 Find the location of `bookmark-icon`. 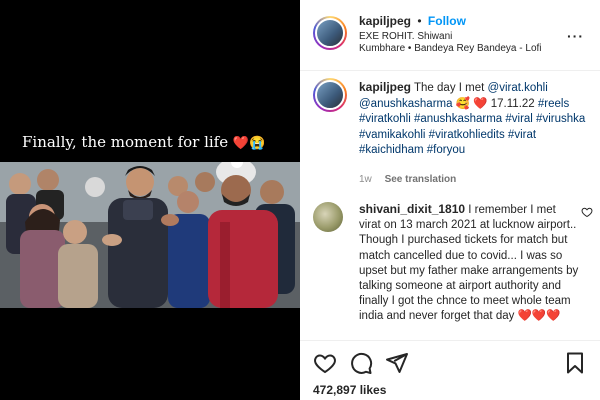

bookmark-icon is located at coordinates (575, 363).